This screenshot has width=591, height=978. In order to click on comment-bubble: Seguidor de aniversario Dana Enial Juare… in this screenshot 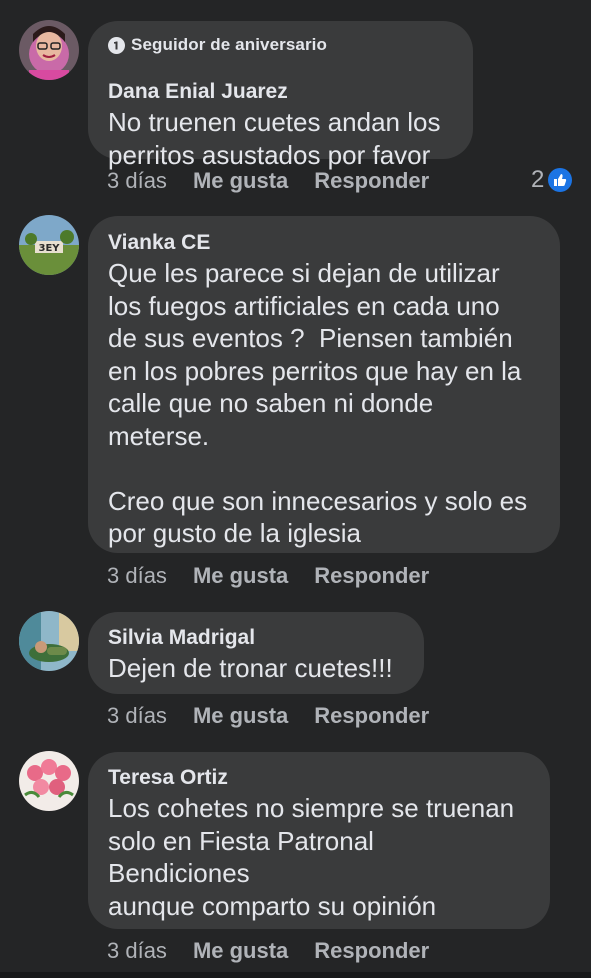, I will do `click(280, 95)`.